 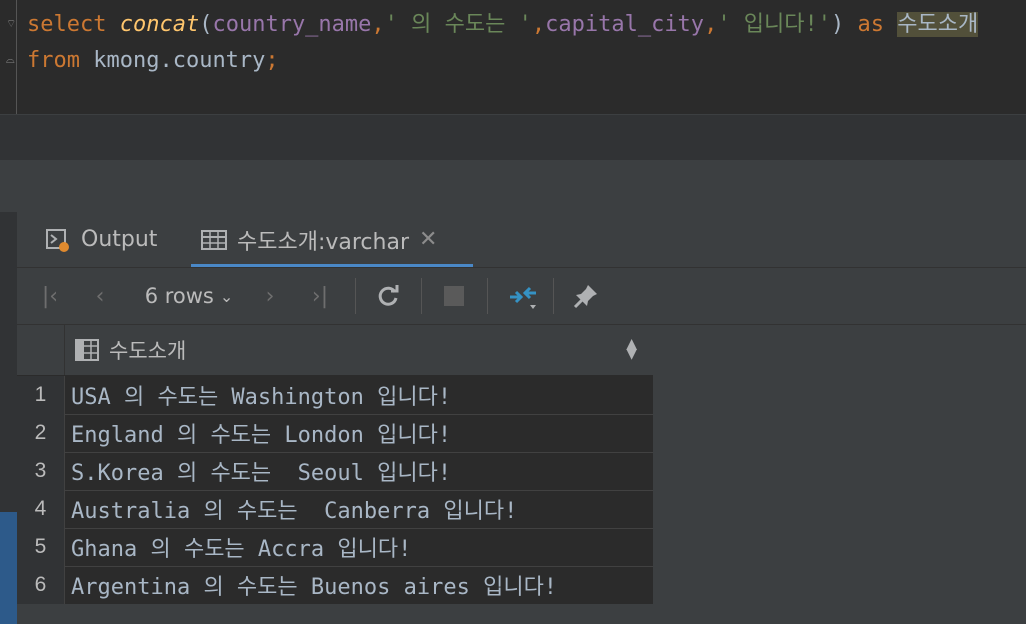 What do you see at coordinates (323, 242) in the screenshot?
I see `tab-result-label: 수도소개:varchar` at bounding box center [323, 242].